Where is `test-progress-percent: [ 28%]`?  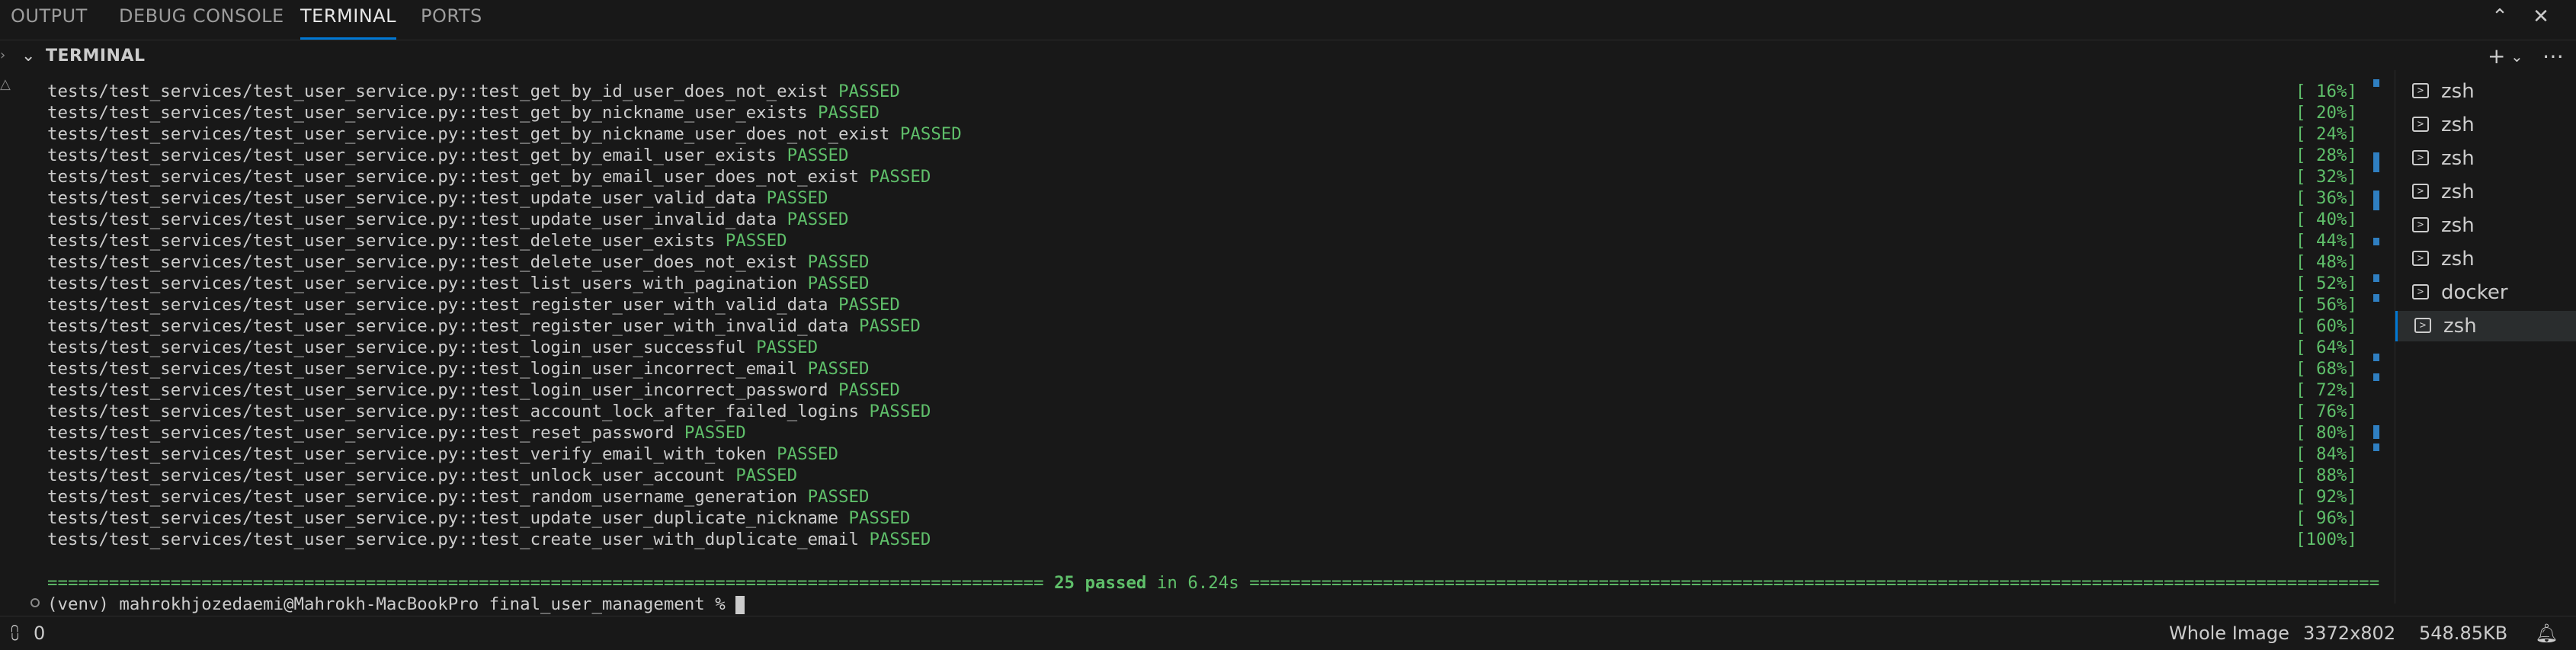 test-progress-percent: [ 28%] is located at coordinates (2326, 155).